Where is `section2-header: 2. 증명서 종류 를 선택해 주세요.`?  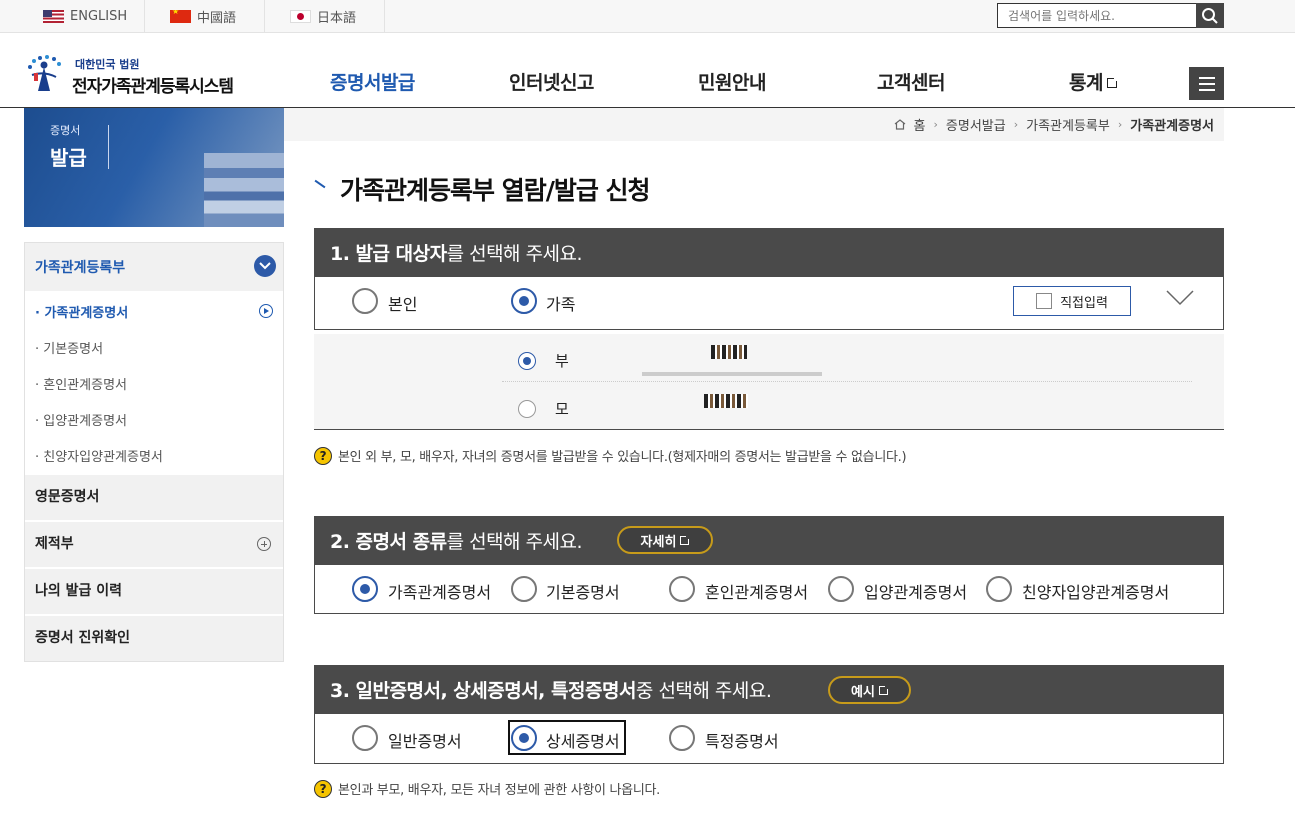 section2-header: 2. 증명서 종류 를 선택해 주세요. is located at coordinates (769, 540).